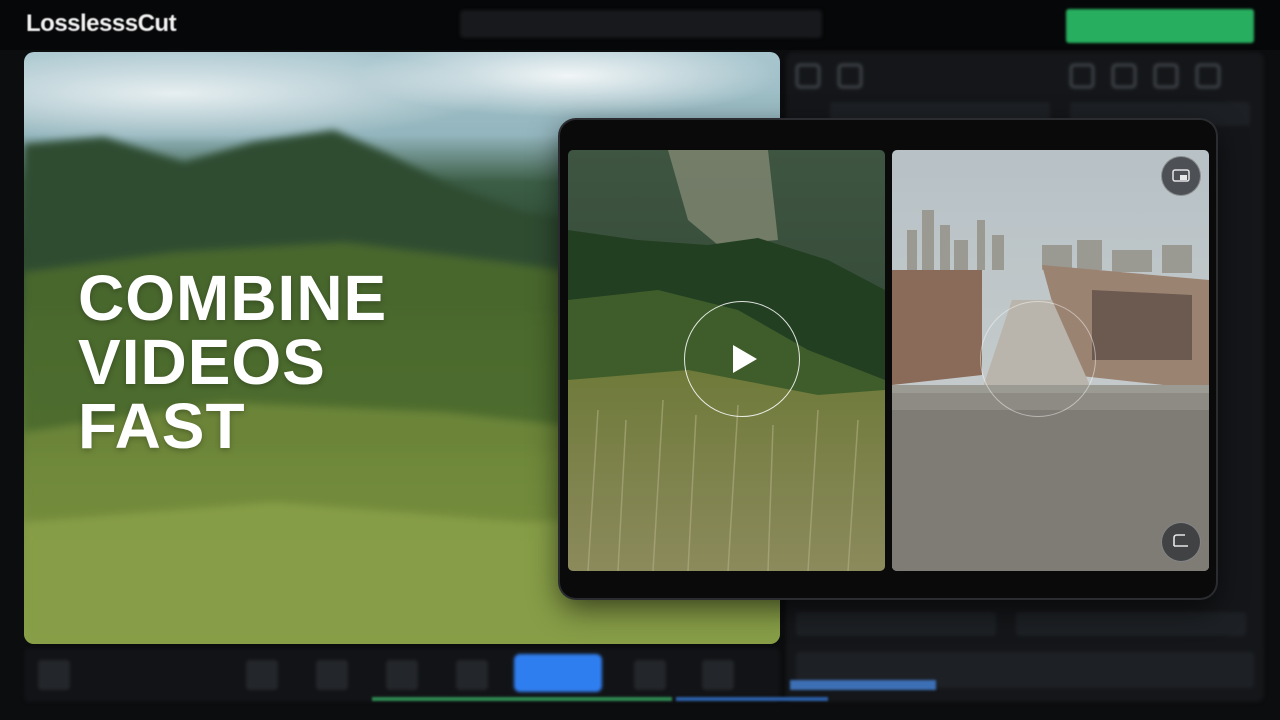 This screenshot has height=720, width=1280. I want to click on active-toolbar-button, so click(558, 673).